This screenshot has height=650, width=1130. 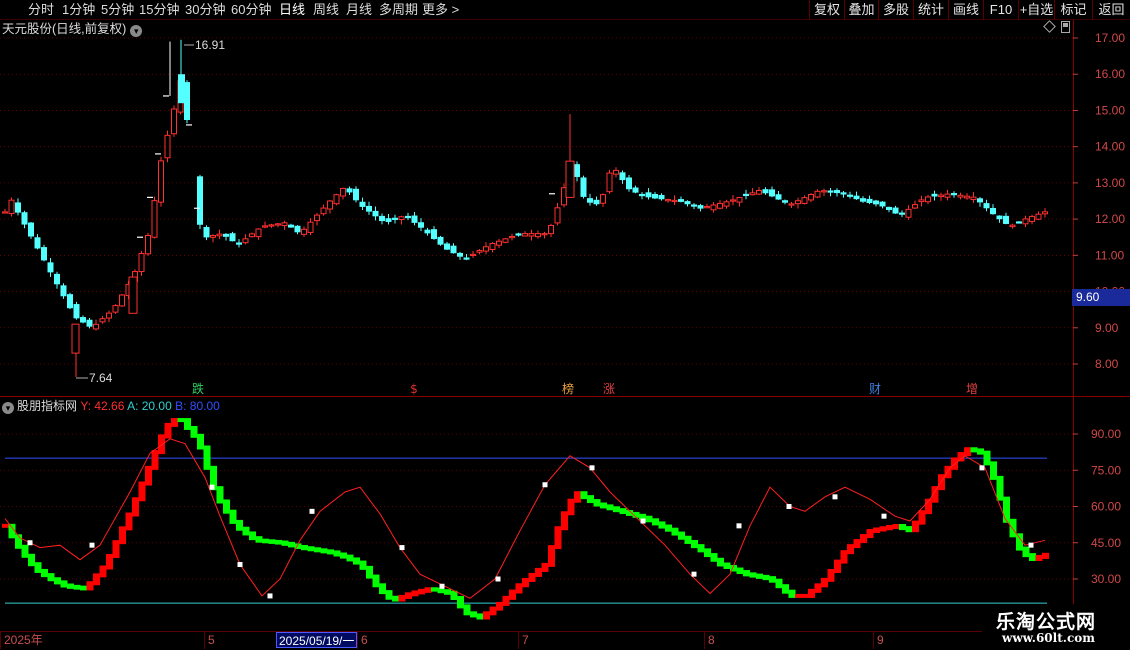 What do you see at coordinates (1106, 507) in the screenshot?
I see `indicator-tick-label: 60.00` at bounding box center [1106, 507].